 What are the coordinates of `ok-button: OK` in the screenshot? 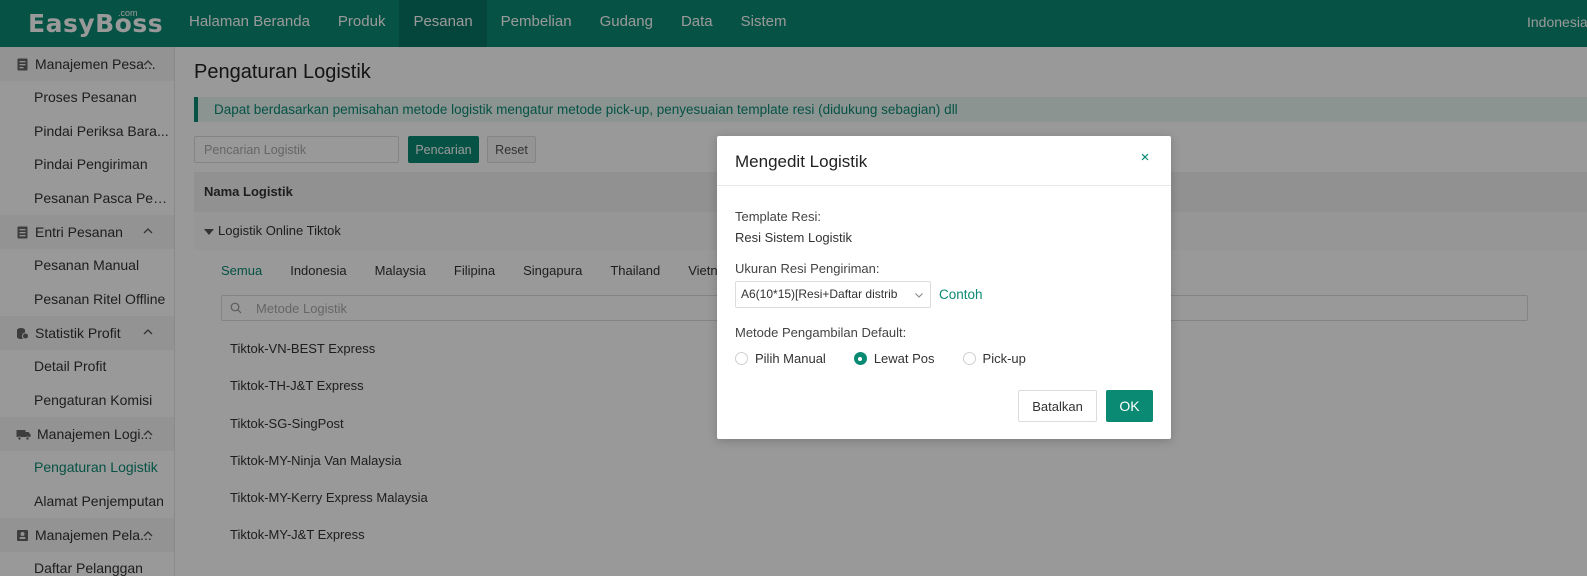 It's located at (1129, 406).